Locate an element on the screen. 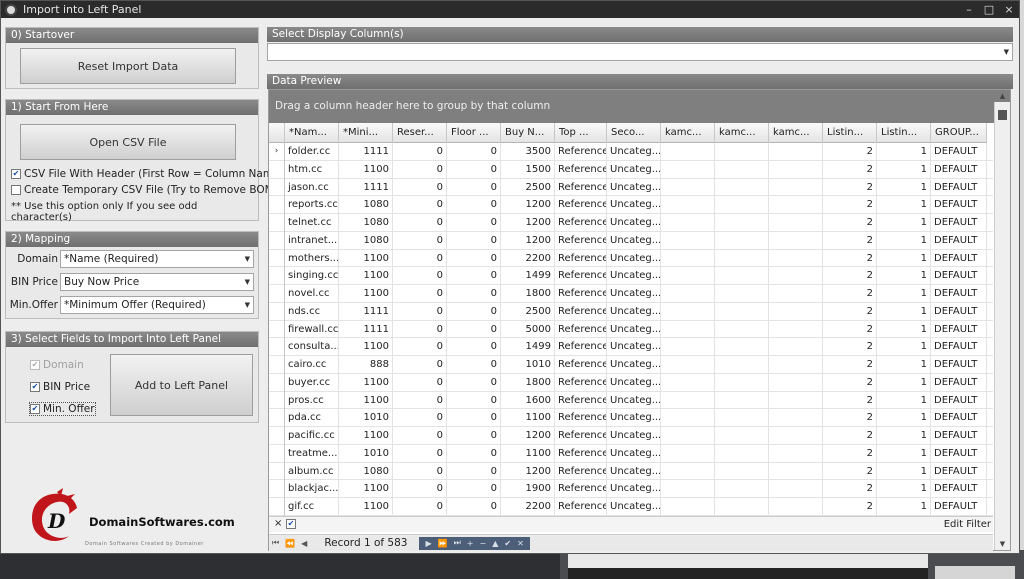 The image size is (1024, 579). table-cell: 1900 is located at coordinates (528, 489).